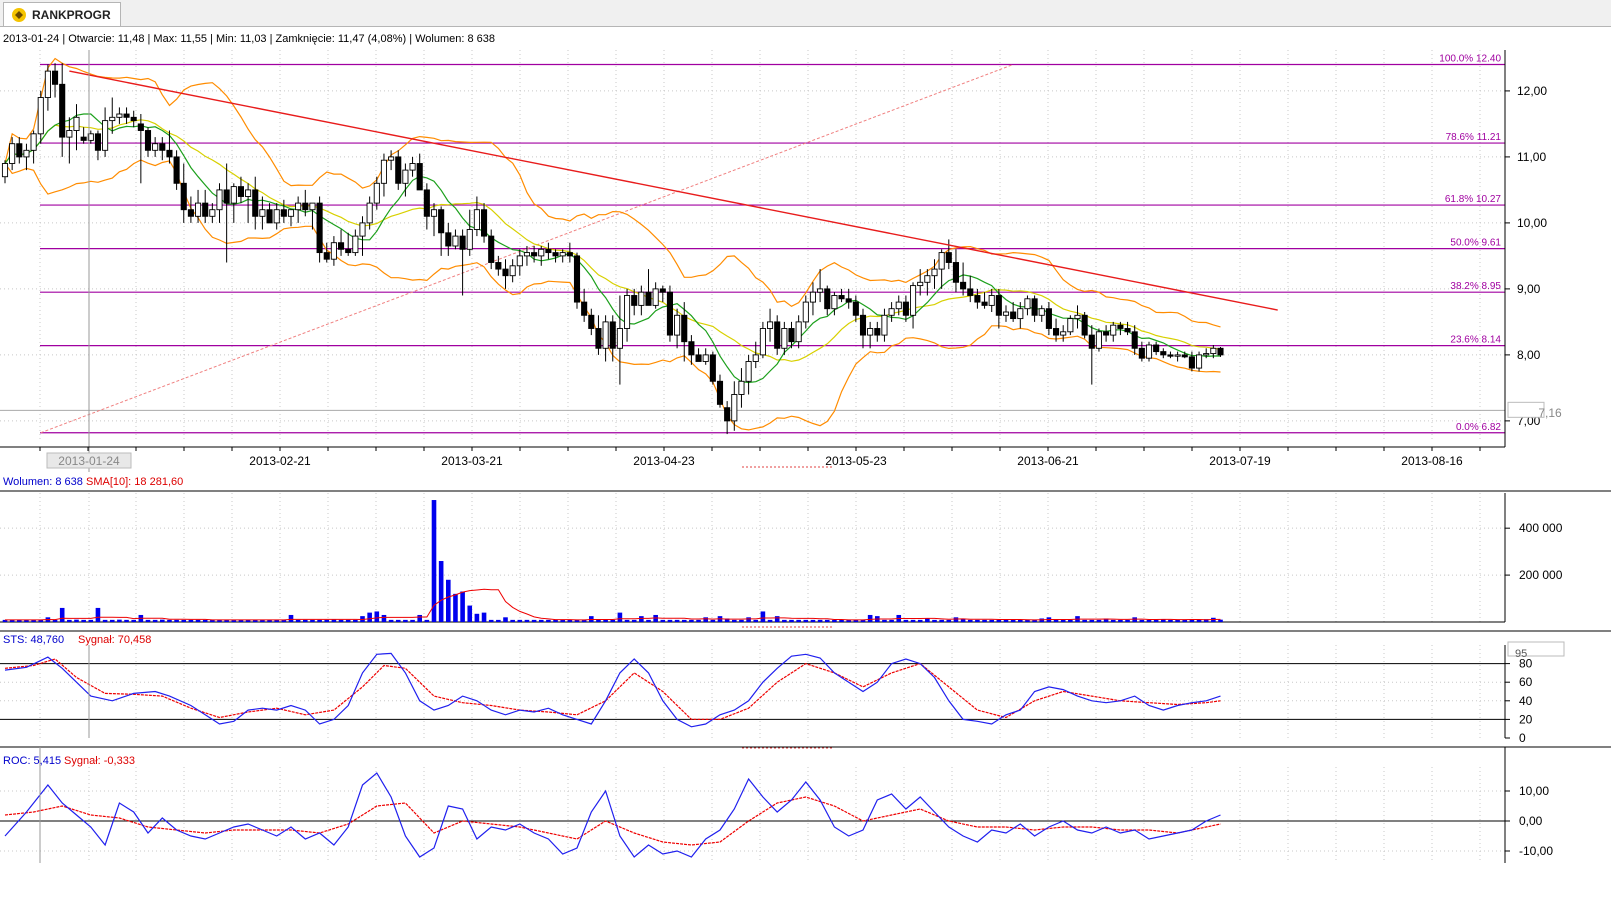 The width and height of the screenshot is (1611, 901). What do you see at coordinates (1522, 738) in the screenshot?
I see `sts-axis-label: 0` at bounding box center [1522, 738].